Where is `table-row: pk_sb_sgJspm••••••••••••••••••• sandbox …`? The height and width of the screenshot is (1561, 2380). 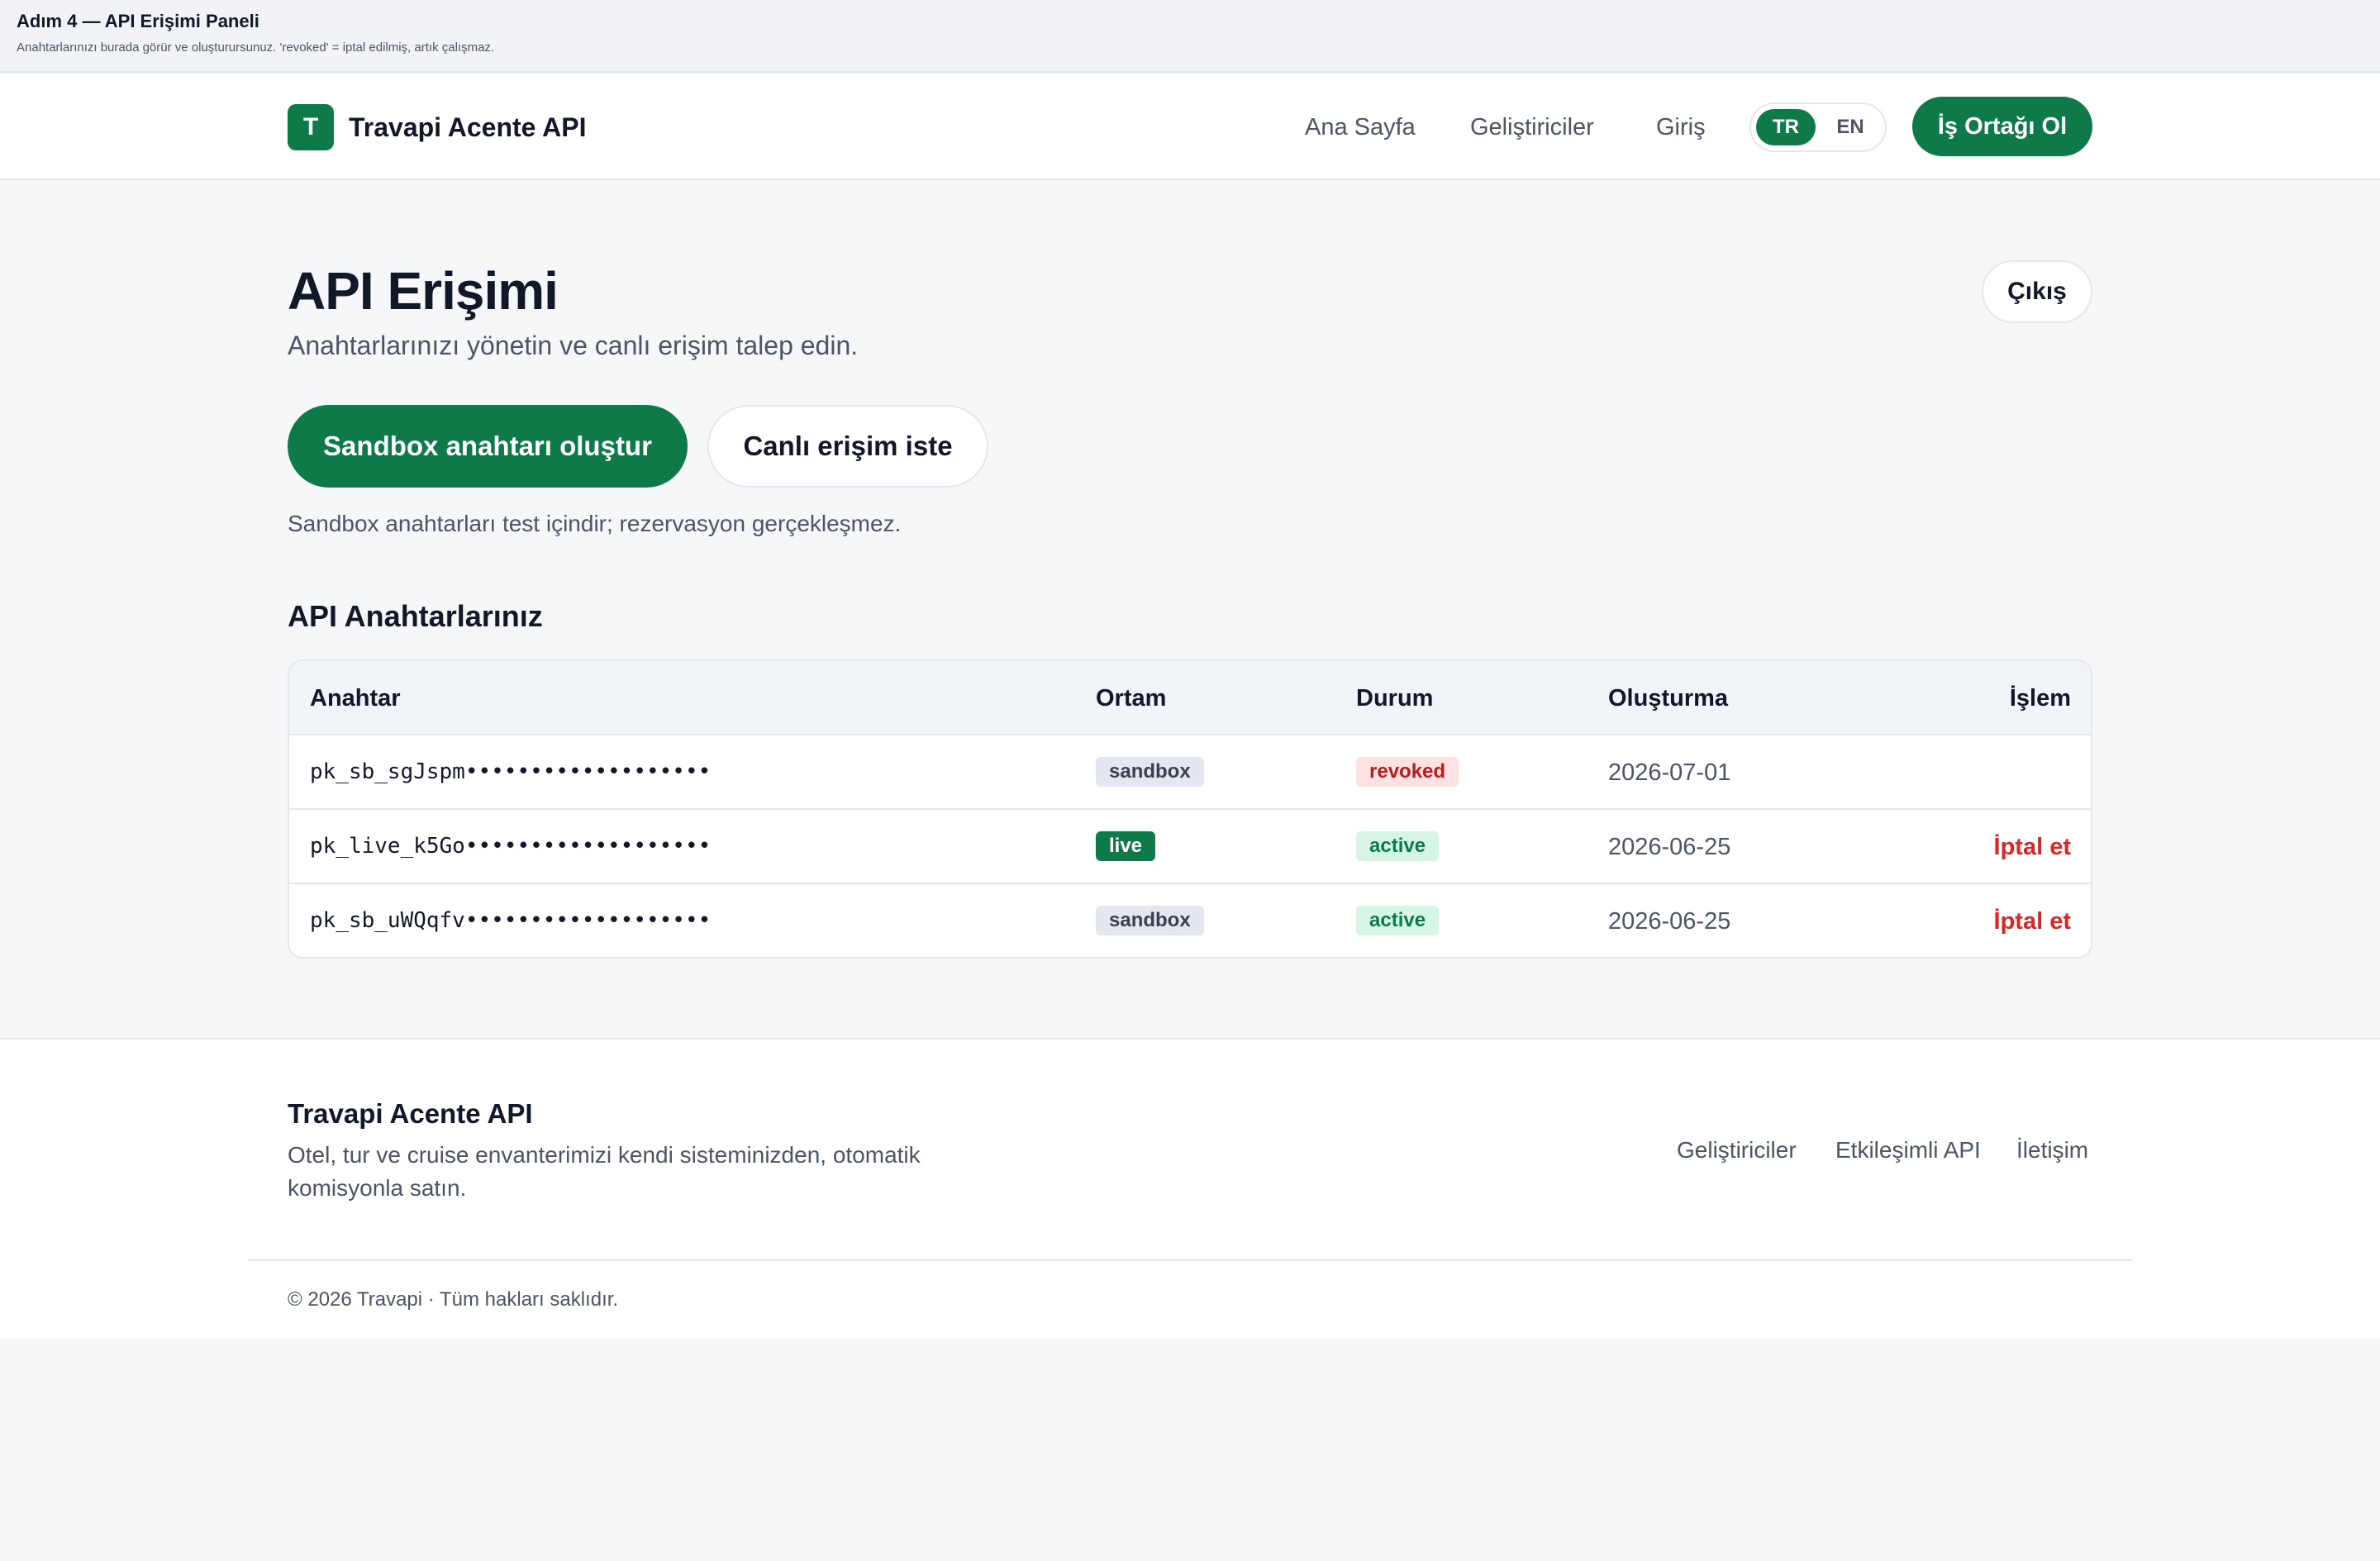 table-row: pk_sb_sgJspm••••••••••••••••••• sandbox … is located at coordinates (1190, 772).